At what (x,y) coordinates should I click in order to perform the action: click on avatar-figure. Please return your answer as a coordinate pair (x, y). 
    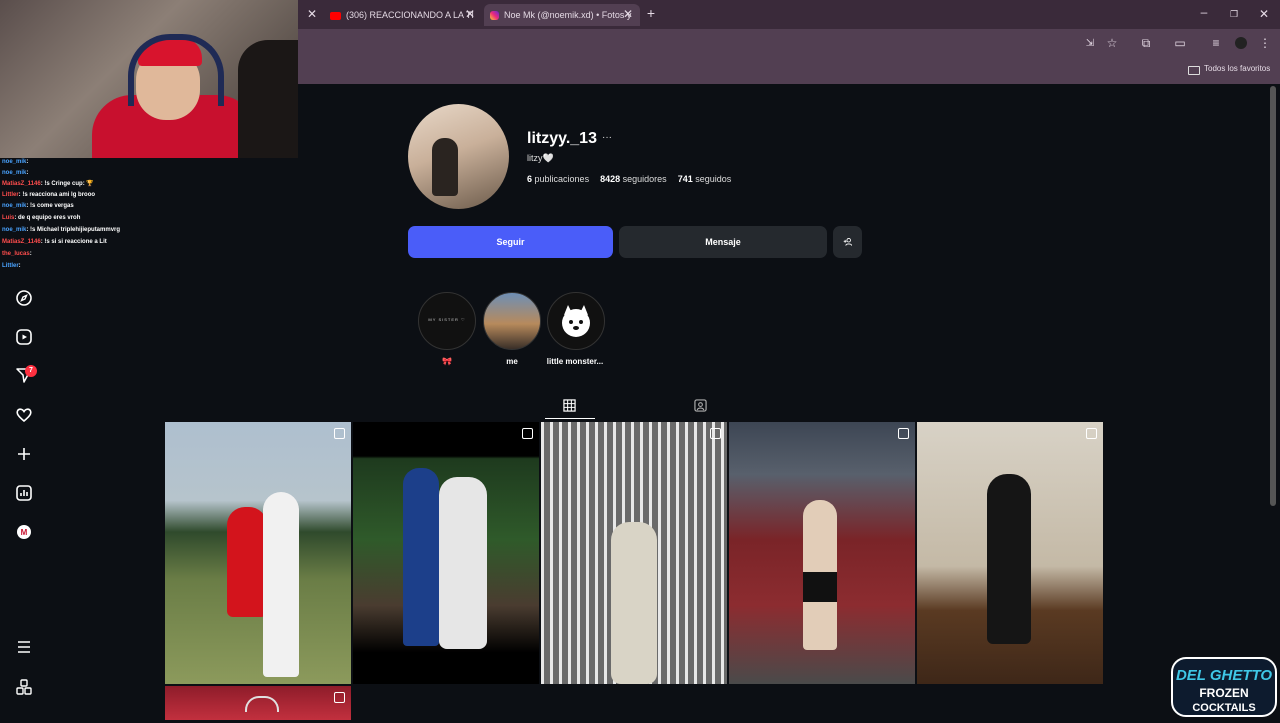
    Looking at the image, I should click on (445, 167).